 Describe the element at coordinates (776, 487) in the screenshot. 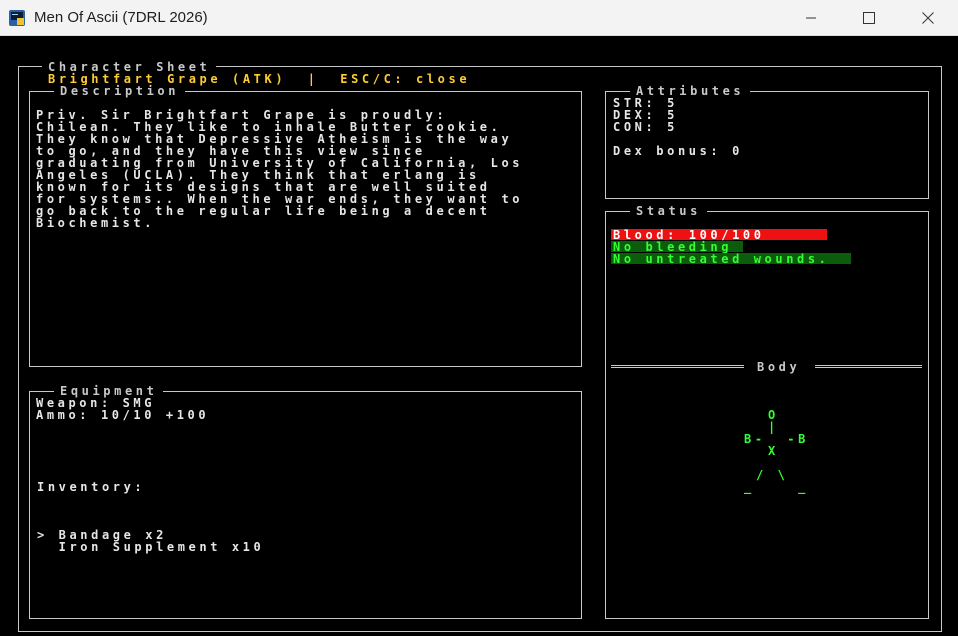

I see `body-feet: _ _` at that location.